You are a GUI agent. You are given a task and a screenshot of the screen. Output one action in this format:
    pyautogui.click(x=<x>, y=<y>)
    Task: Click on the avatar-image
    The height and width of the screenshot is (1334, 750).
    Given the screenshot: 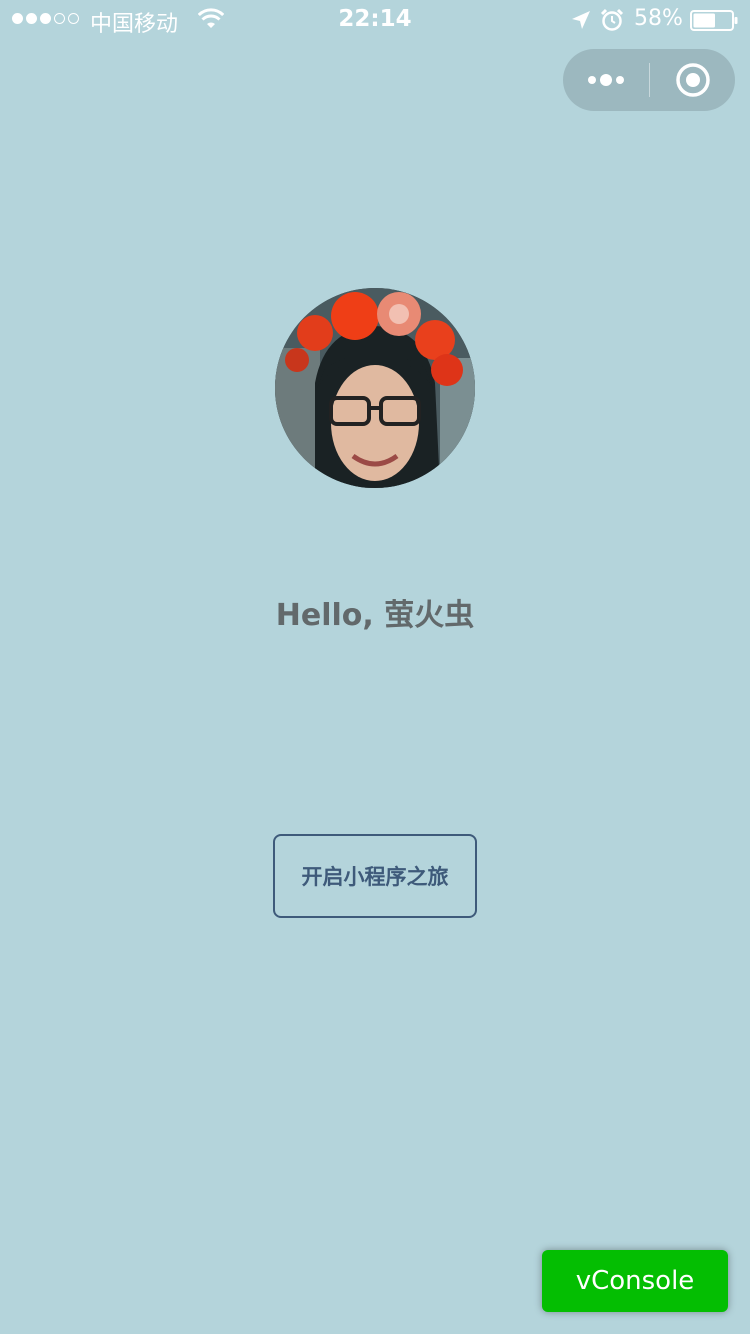 What is the action you would take?
    pyautogui.click(x=375, y=388)
    